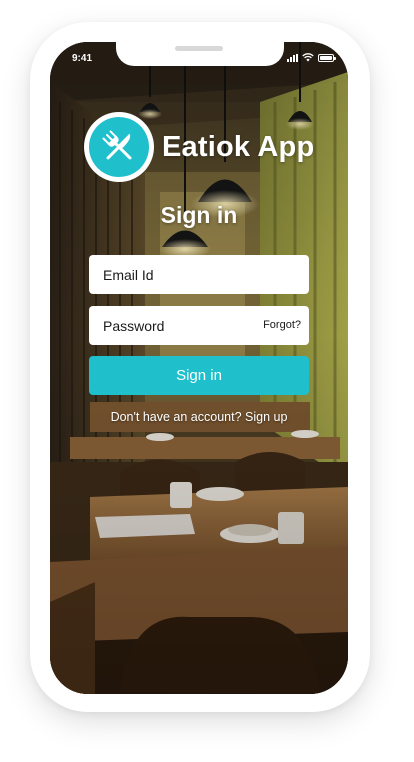 The height and width of the screenshot is (762, 414). I want to click on status-time: 9:41, so click(82, 58).